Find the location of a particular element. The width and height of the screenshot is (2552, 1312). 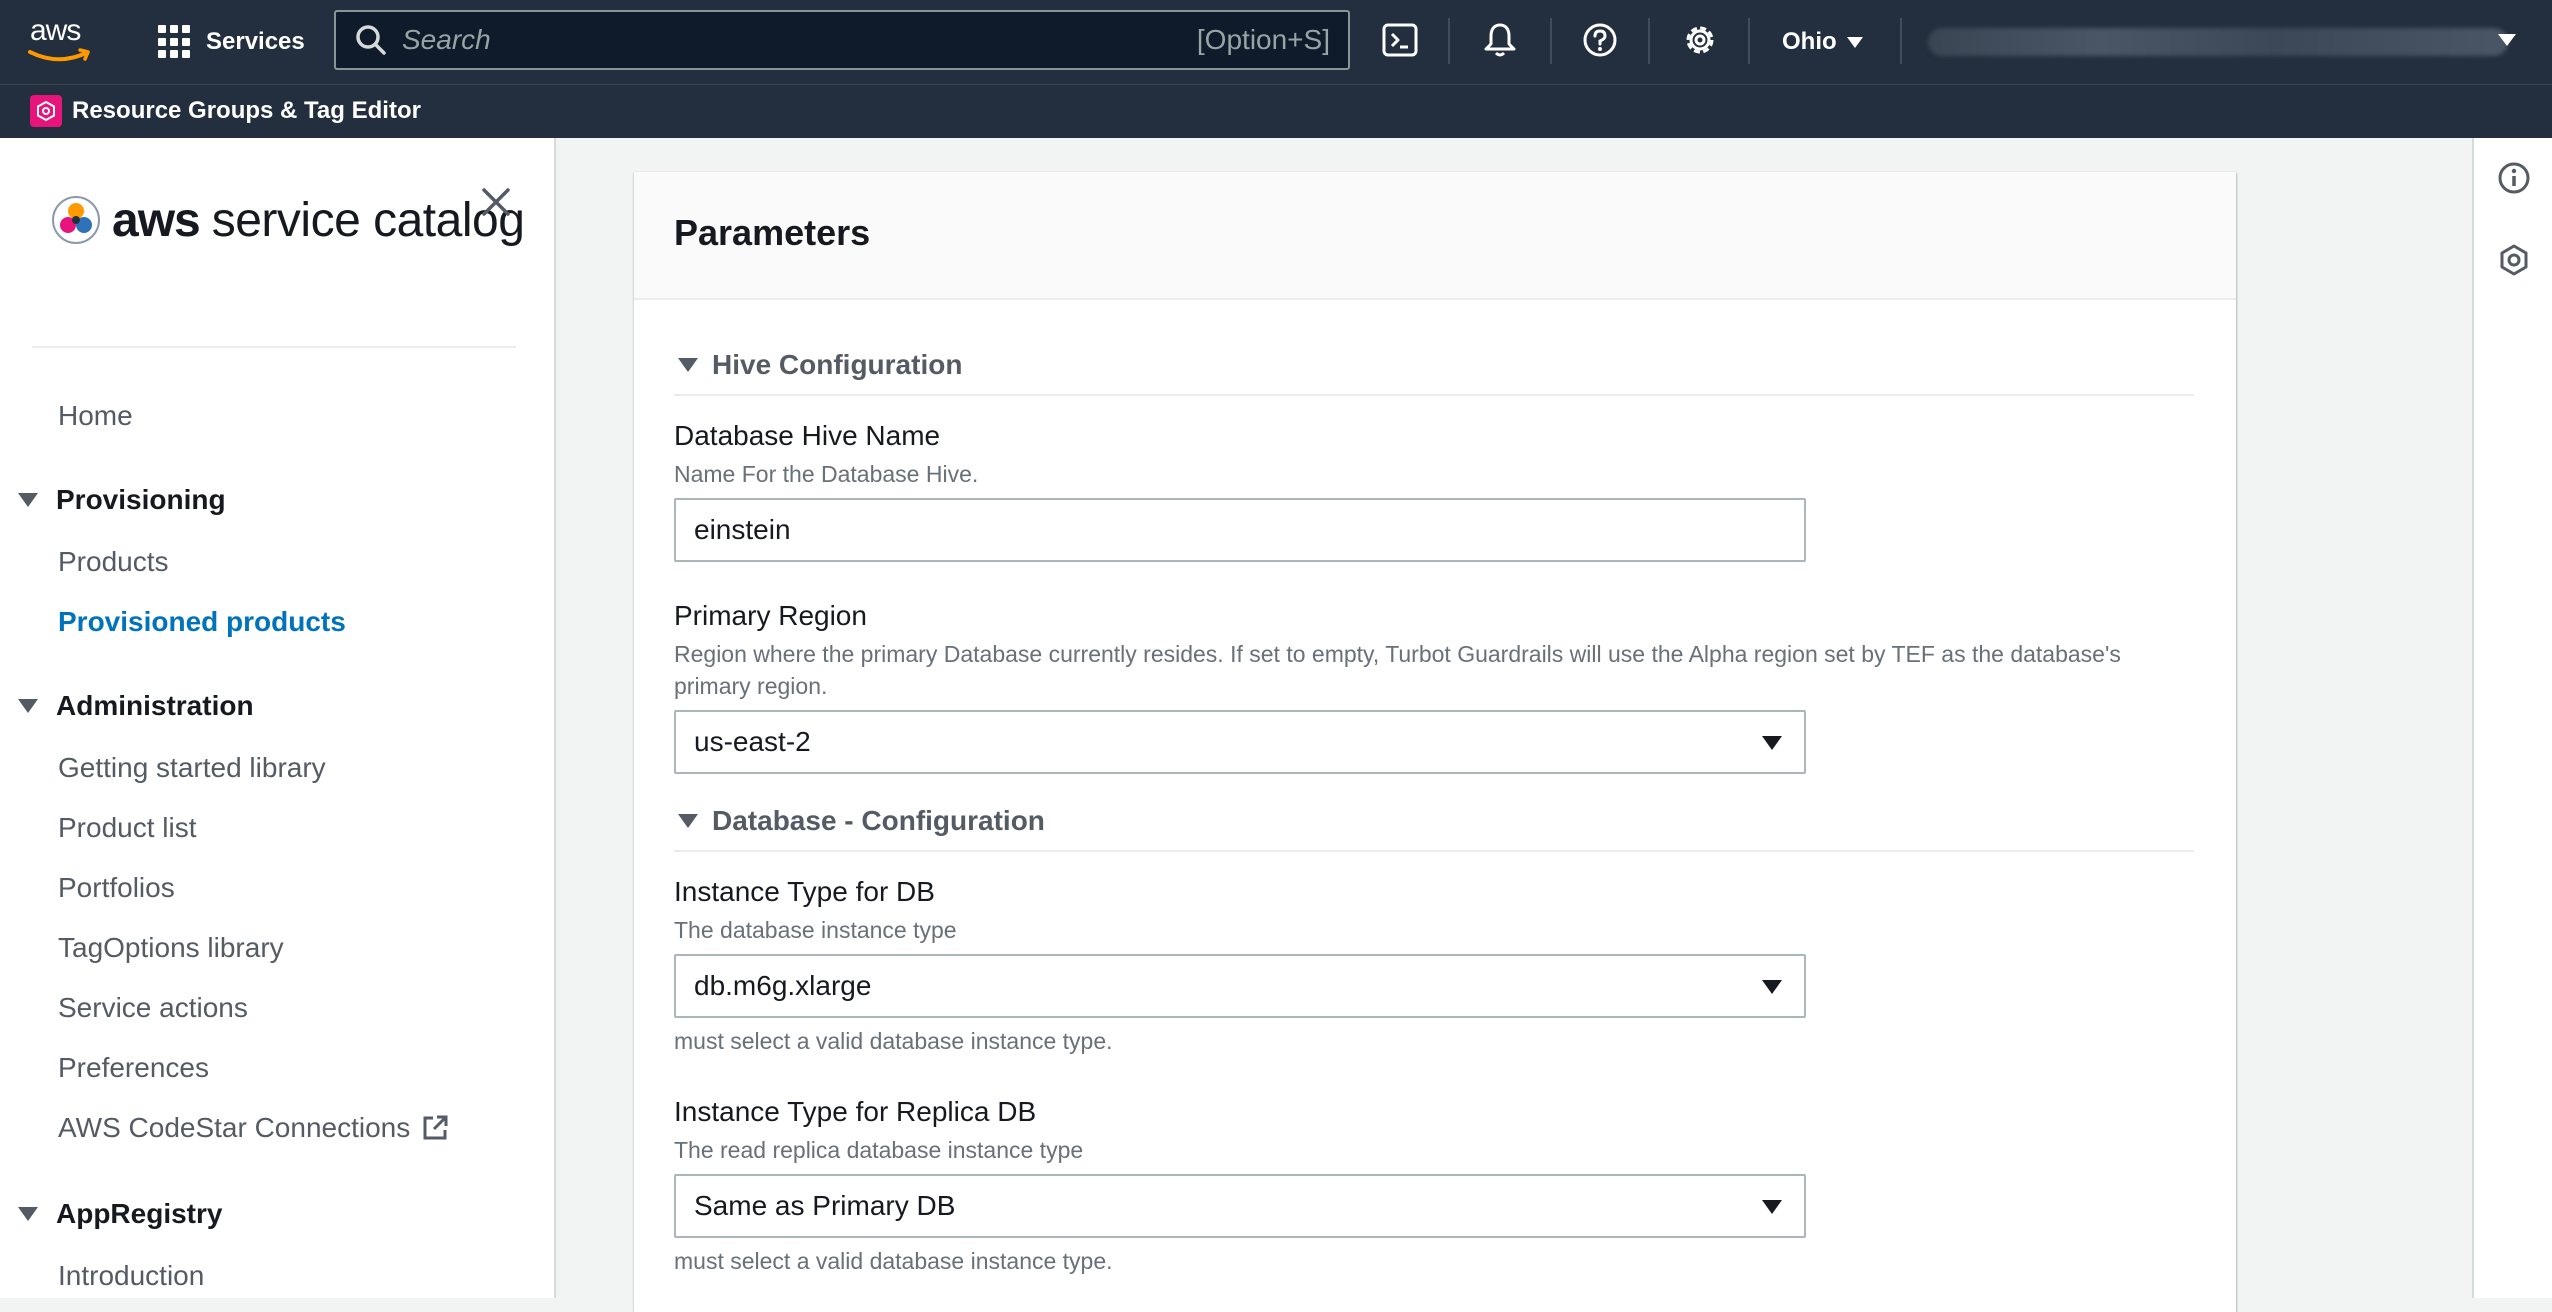

resources-panel-button is located at coordinates (2514, 260).